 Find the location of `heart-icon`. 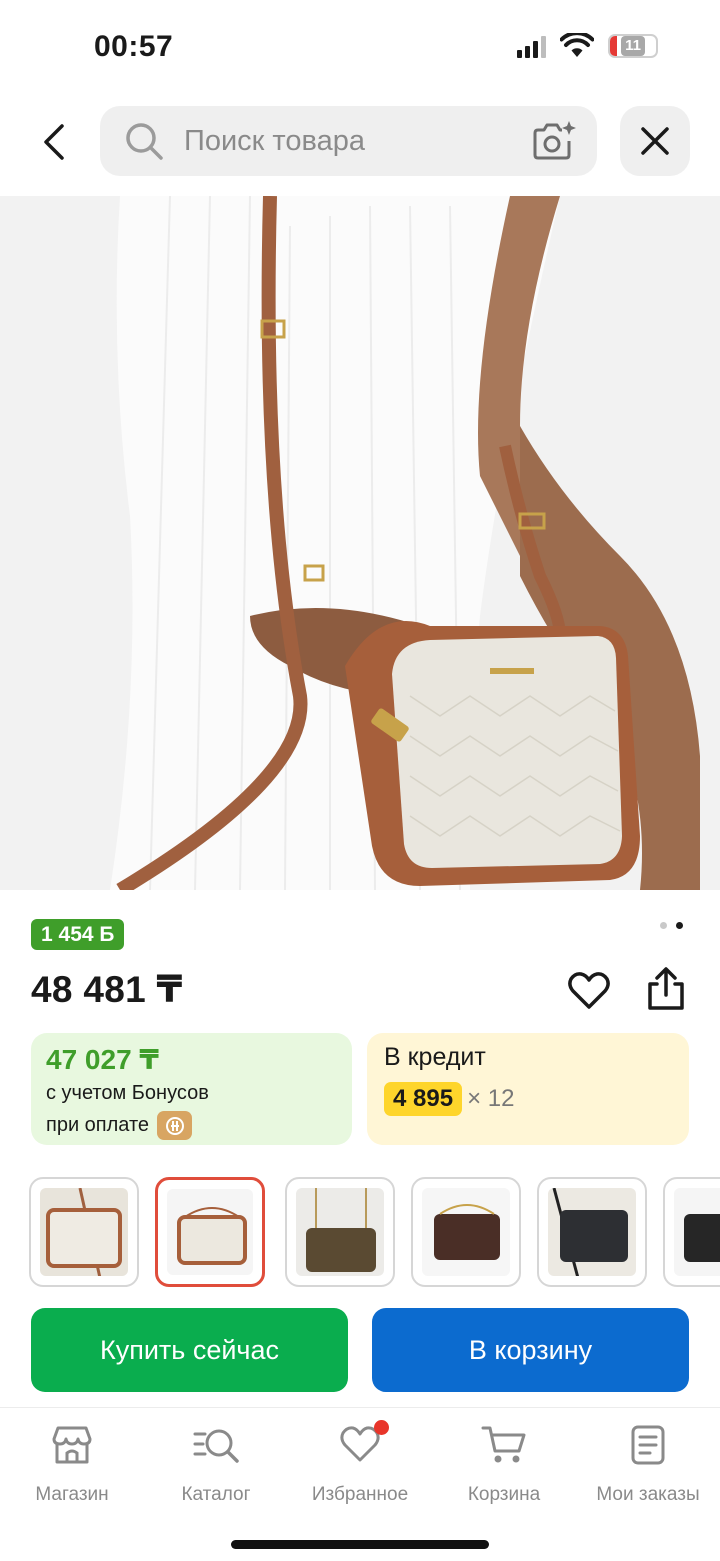

heart-icon is located at coordinates (589, 990).